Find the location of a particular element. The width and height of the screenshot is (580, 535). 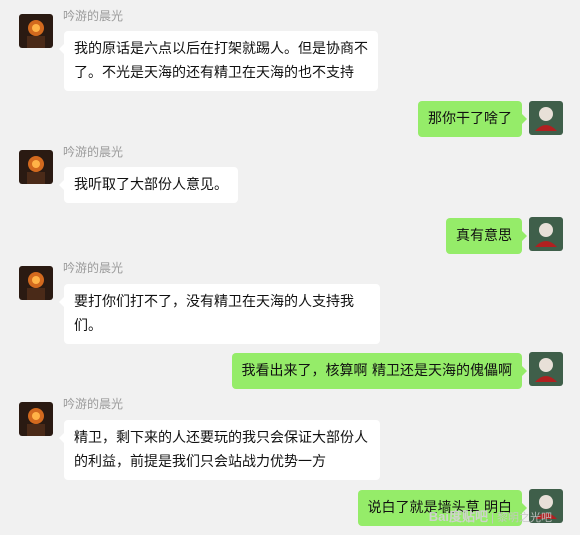

baidu-tieba-watermark: Bai度贴吧 | 黎明之光吧 is located at coordinates (490, 515).